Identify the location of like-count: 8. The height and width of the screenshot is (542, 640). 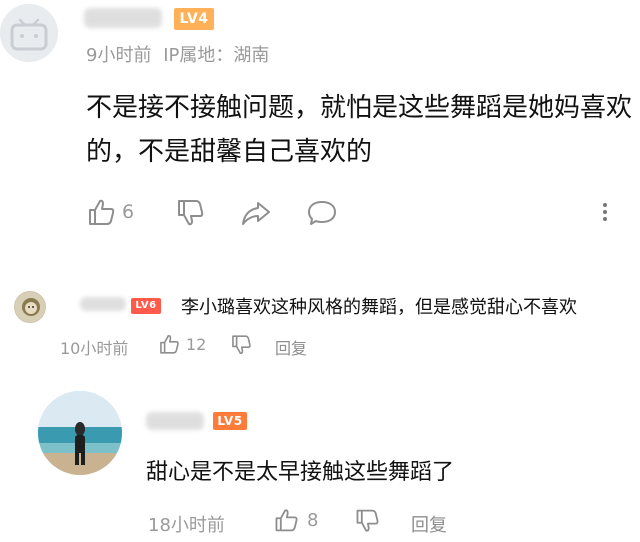
(313, 520).